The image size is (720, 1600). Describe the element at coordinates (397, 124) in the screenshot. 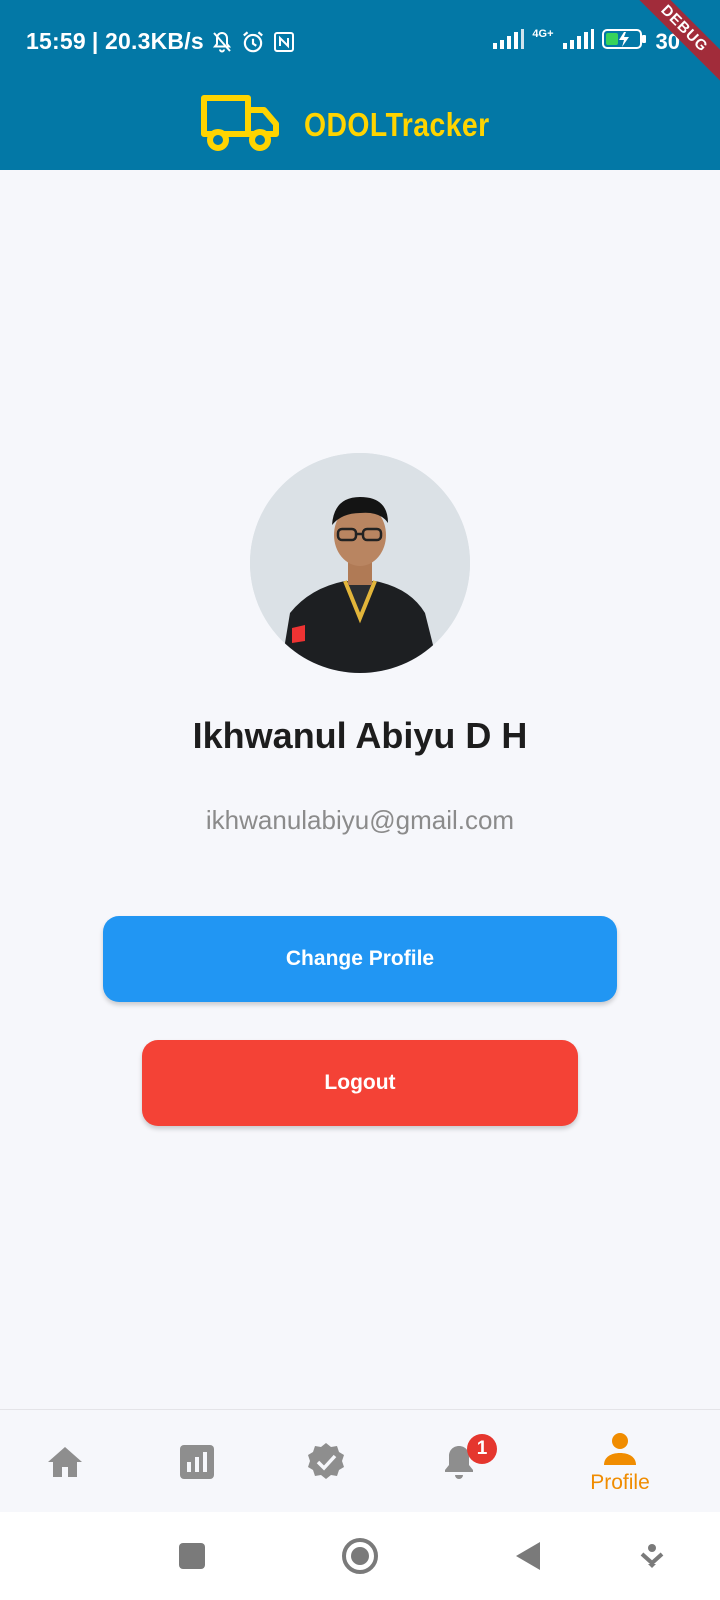

I see `app-title: ODOLTracker` at that location.